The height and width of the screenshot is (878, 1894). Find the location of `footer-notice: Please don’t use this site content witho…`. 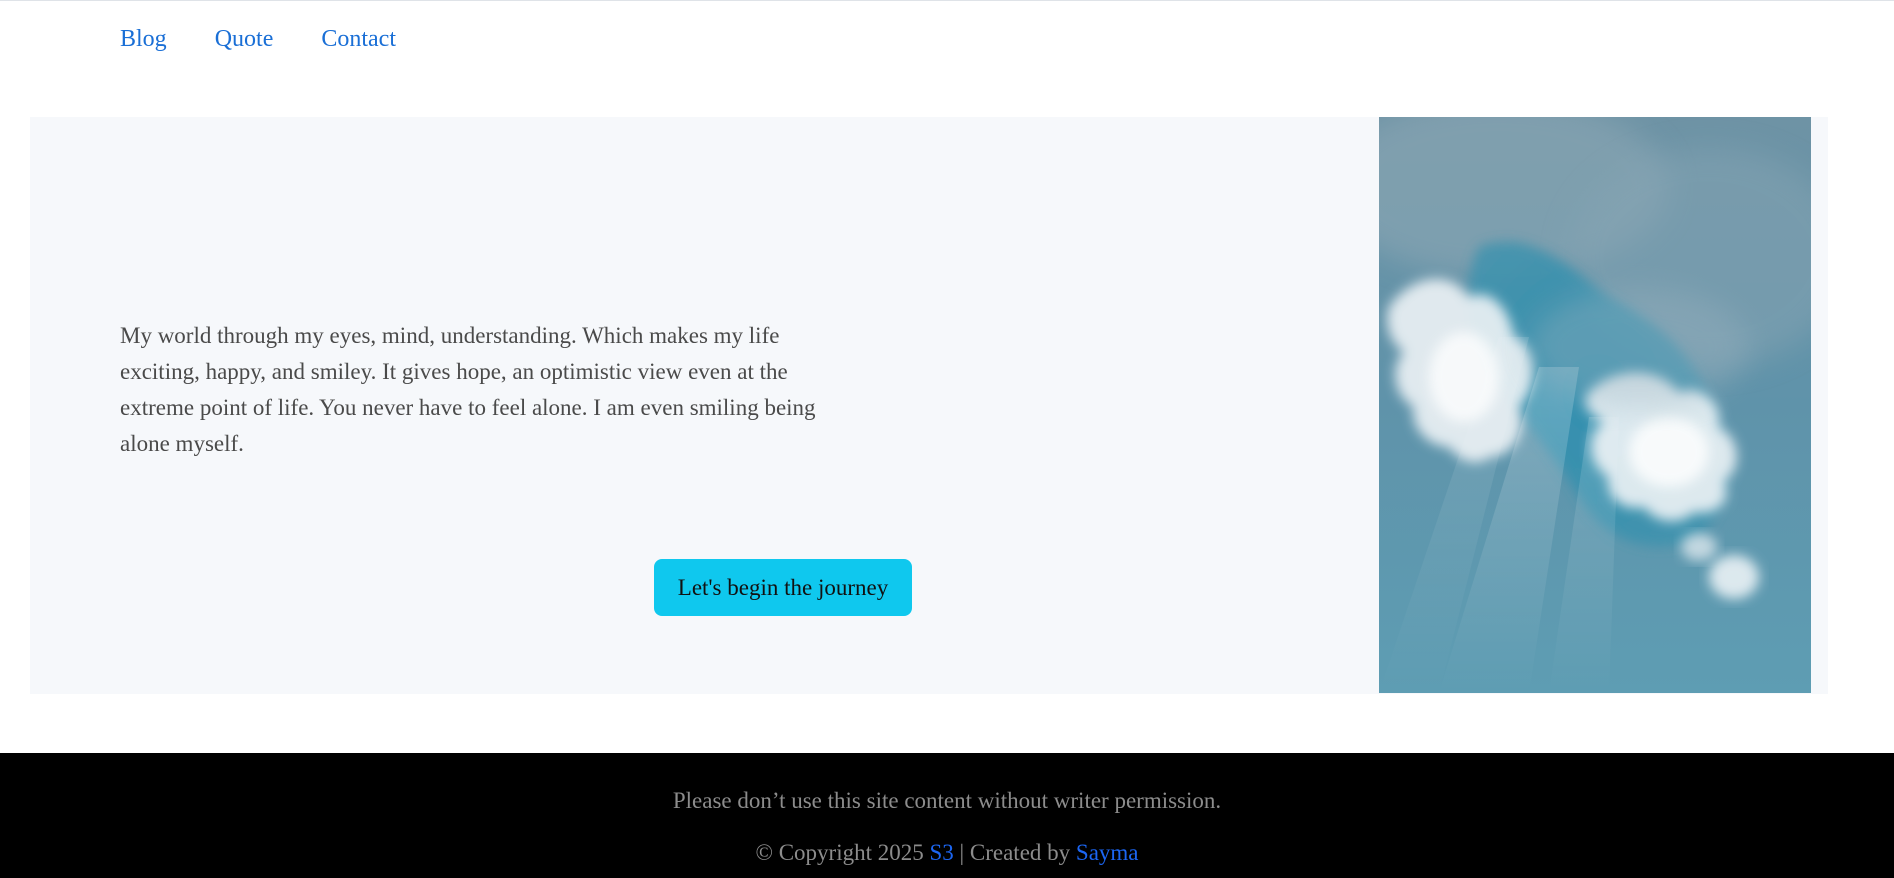

footer-notice: Please don’t use this site content witho… is located at coordinates (947, 800).